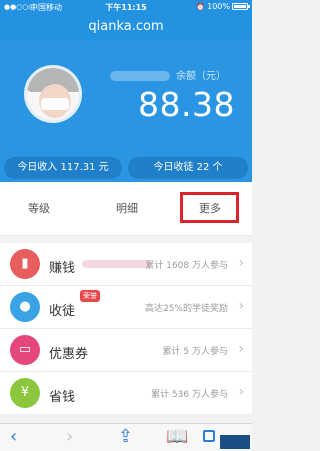 The image size is (320, 451). I want to click on save-money-icon-glyph: ¥, so click(25, 392).